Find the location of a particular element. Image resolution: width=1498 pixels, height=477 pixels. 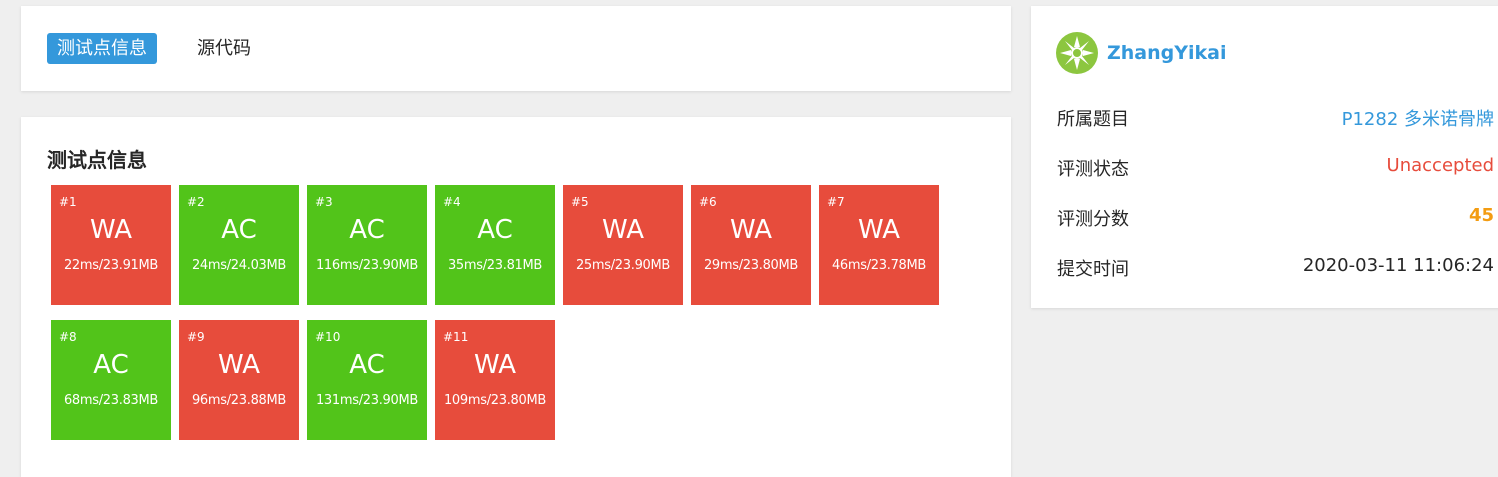

status-label: 评测状态 is located at coordinates (1093, 169).